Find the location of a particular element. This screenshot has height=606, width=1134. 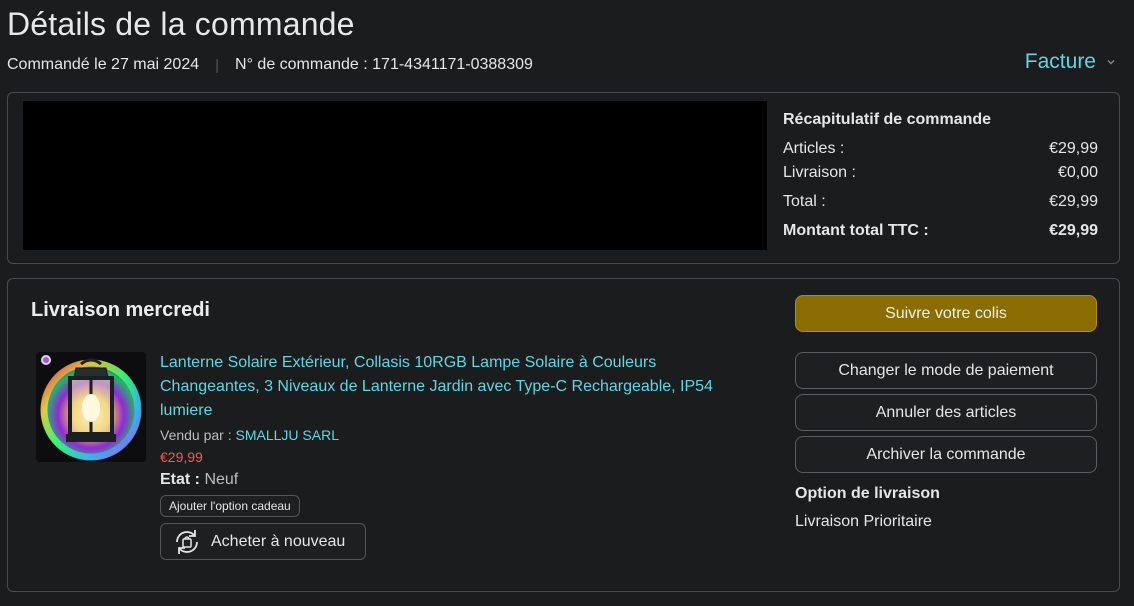

add-gift-option-button: Ajouter l'option cadeau is located at coordinates (230, 506).